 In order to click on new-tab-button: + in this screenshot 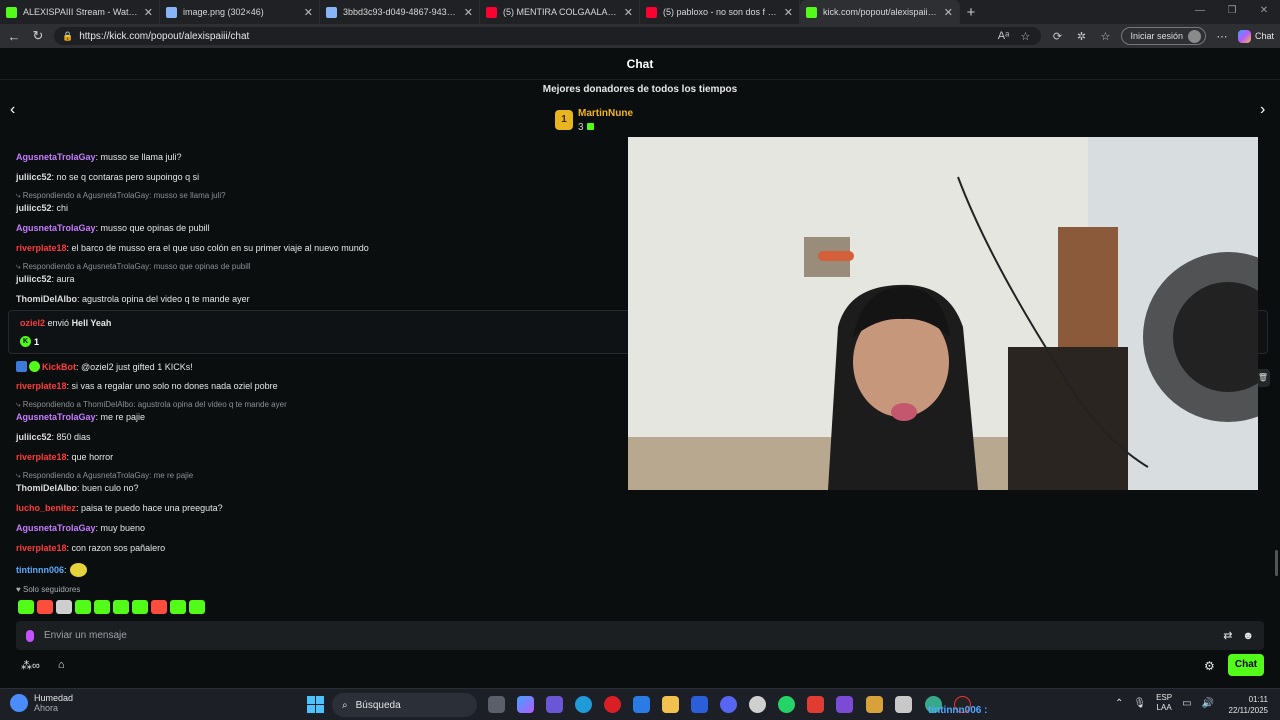, I will do `click(971, 12)`.